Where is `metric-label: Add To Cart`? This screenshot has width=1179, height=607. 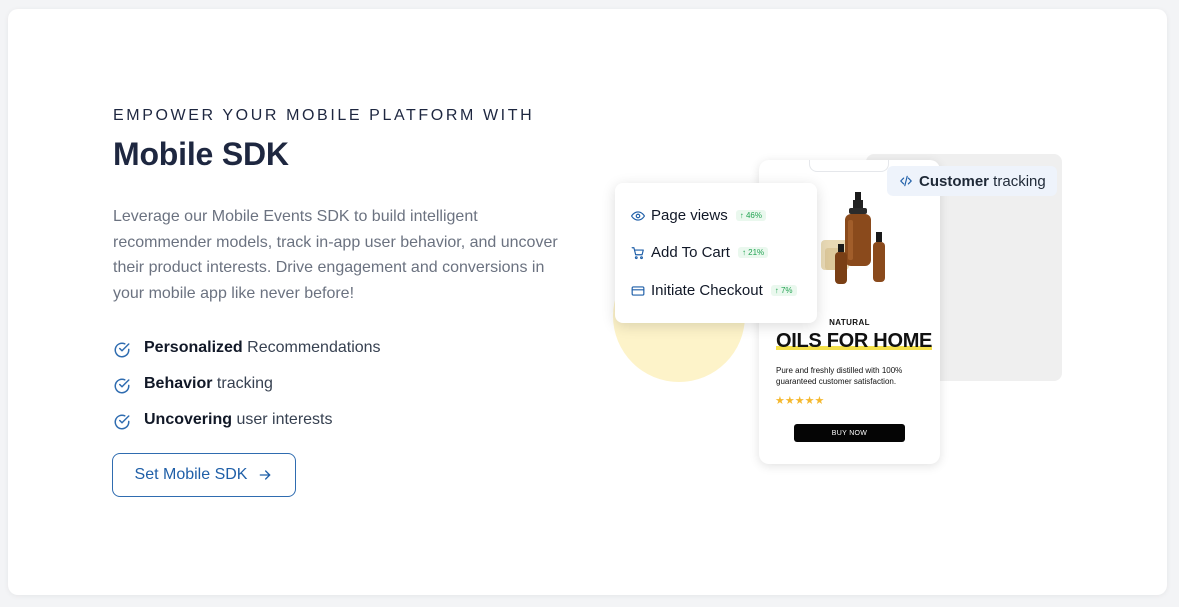 metric-label: Add To Cart is located at coordinates (690, 252).